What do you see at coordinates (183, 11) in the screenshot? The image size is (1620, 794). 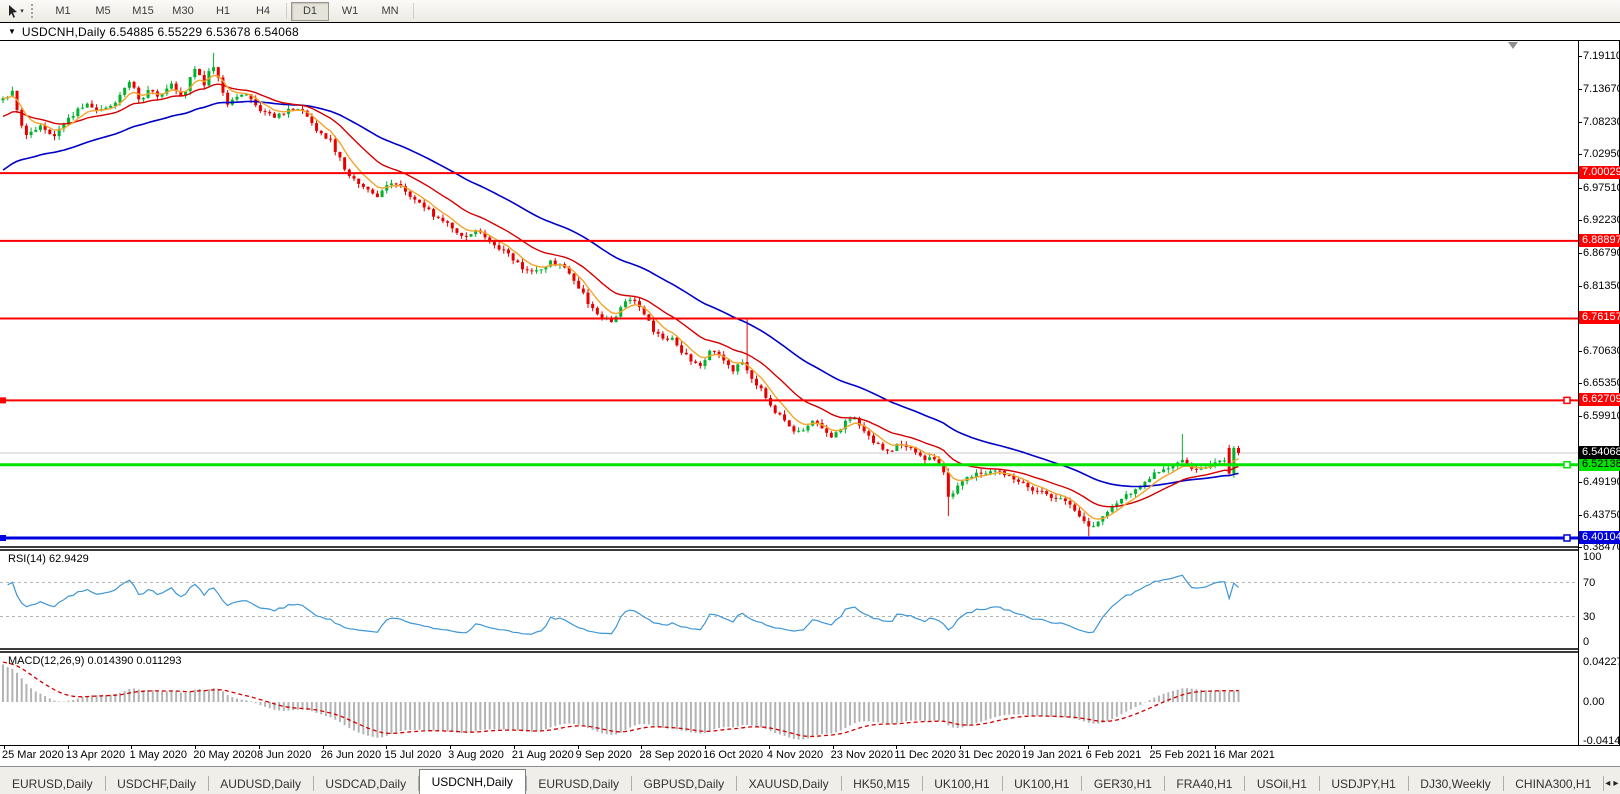 I see `timeframe-button-m30: M30` at bounding box center [183, 11].